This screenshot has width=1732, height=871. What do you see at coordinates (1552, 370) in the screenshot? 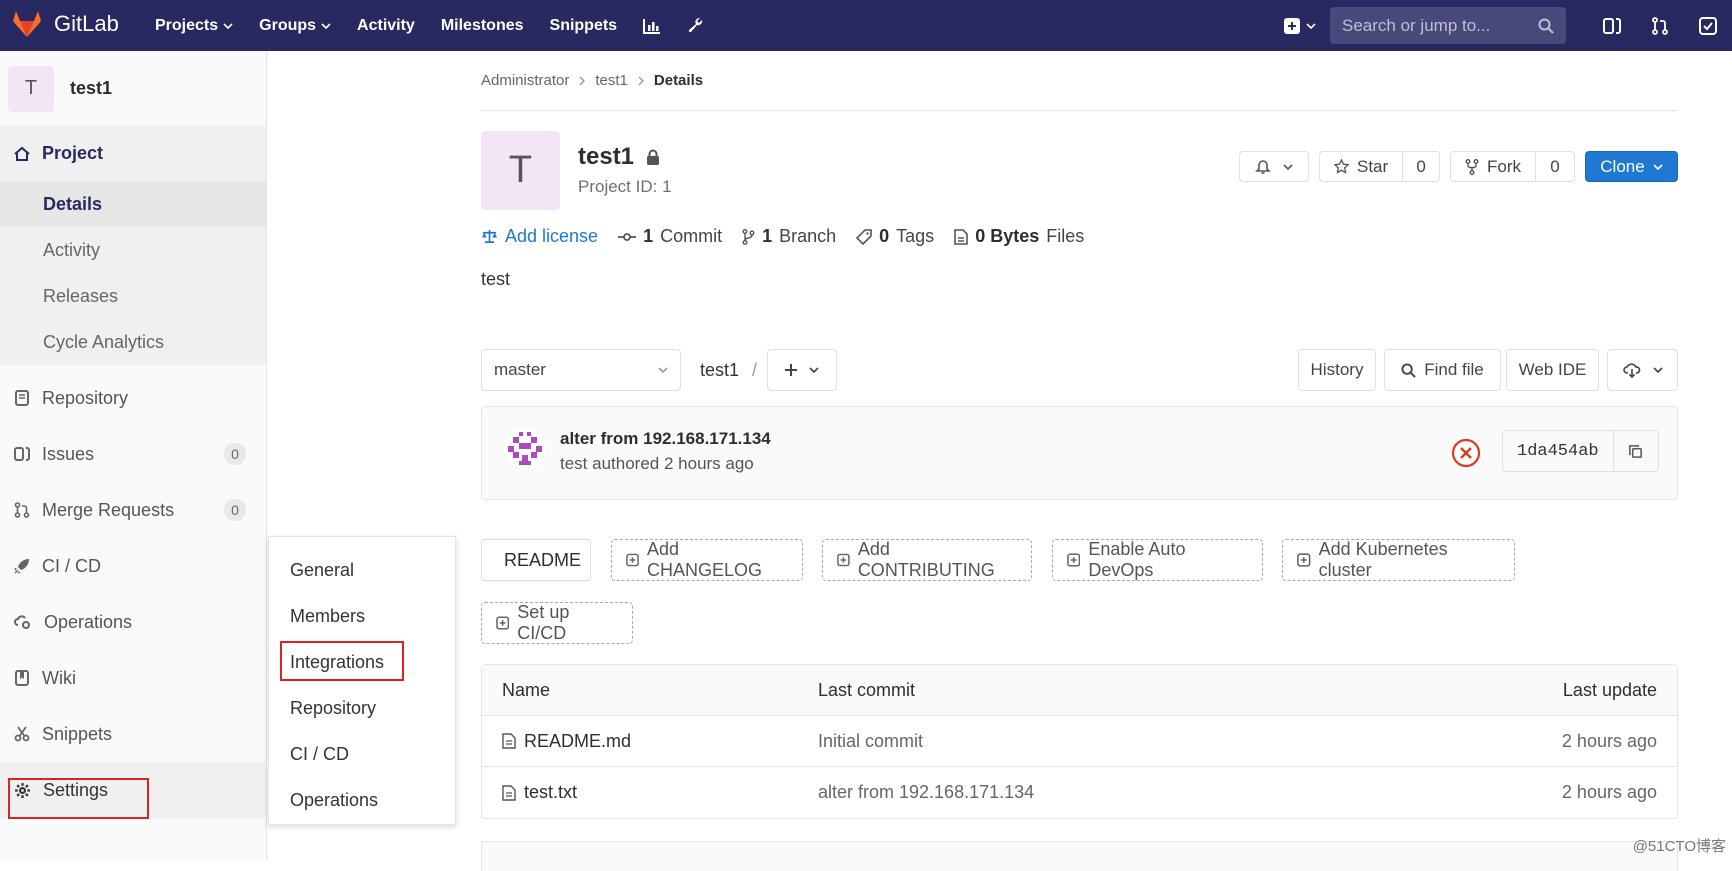
I see `web-ide-button: Web IDE` at bounding box center [1552, 370].